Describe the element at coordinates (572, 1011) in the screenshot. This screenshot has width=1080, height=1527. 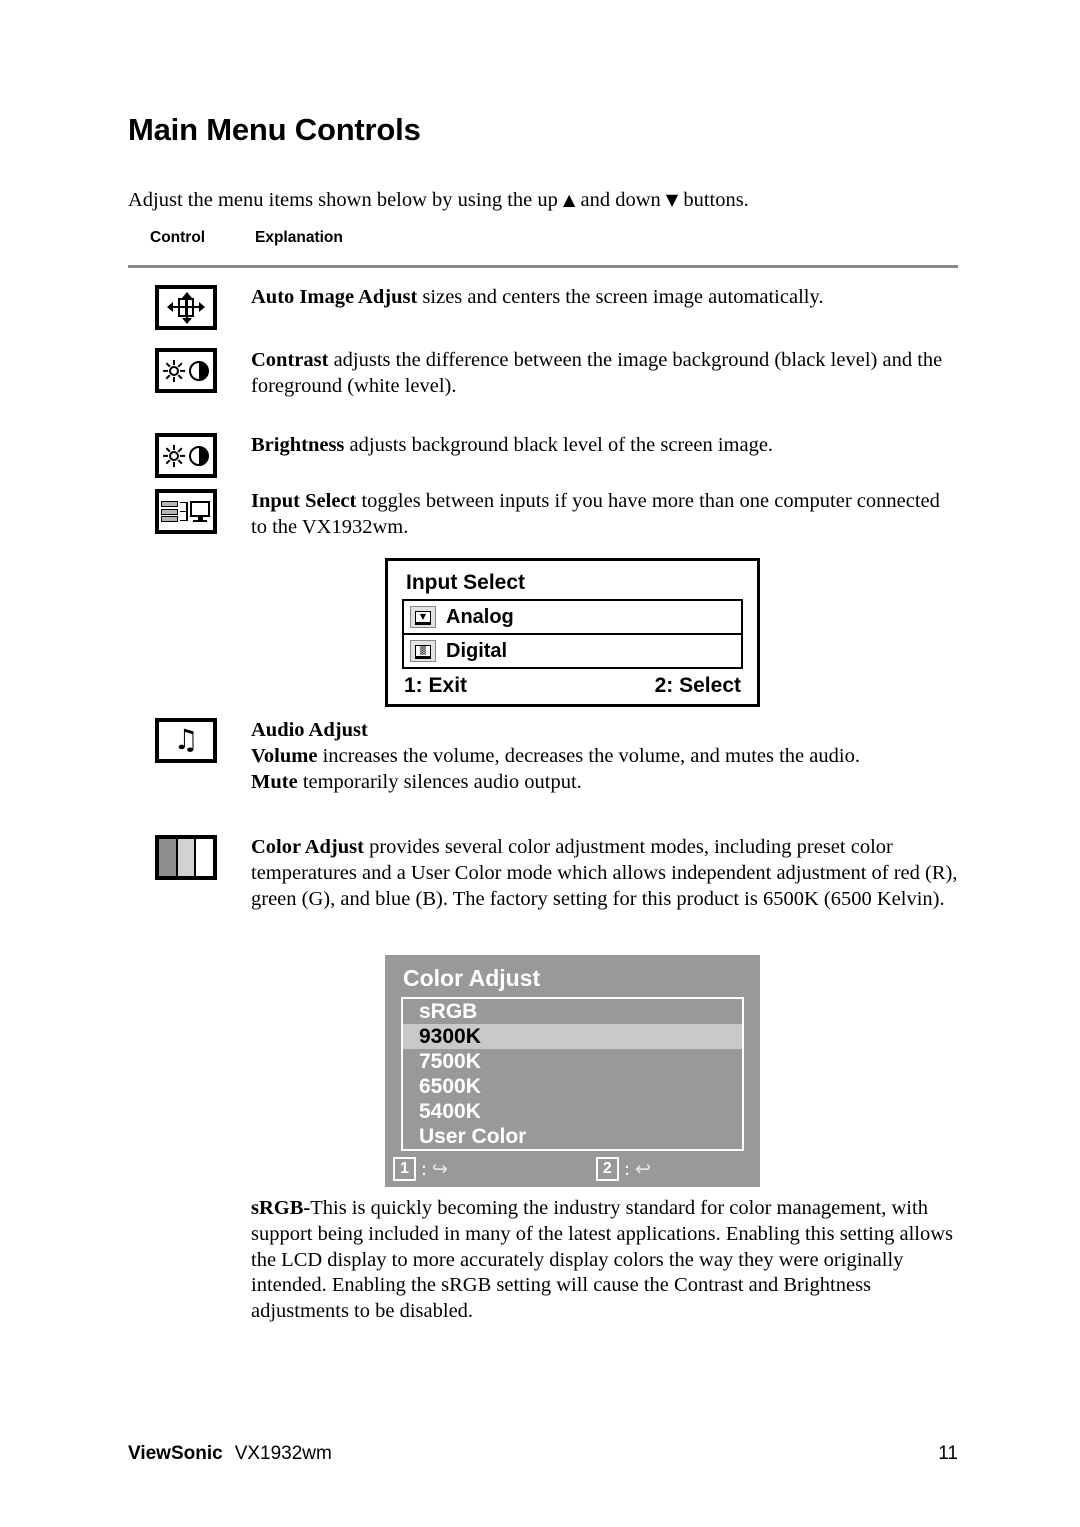
I see `osd-option-srgb: sRGB` at that location.